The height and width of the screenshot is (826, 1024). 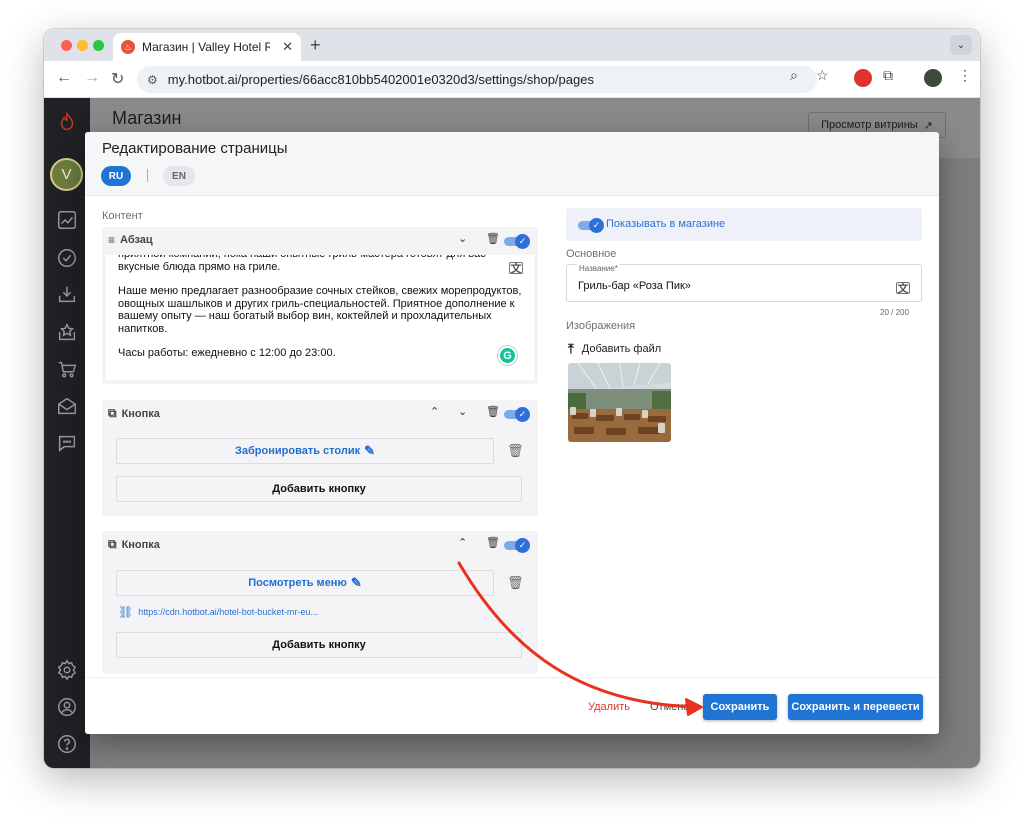 I want to click on lang-tab-en: EN, so click(x=179, y=176).